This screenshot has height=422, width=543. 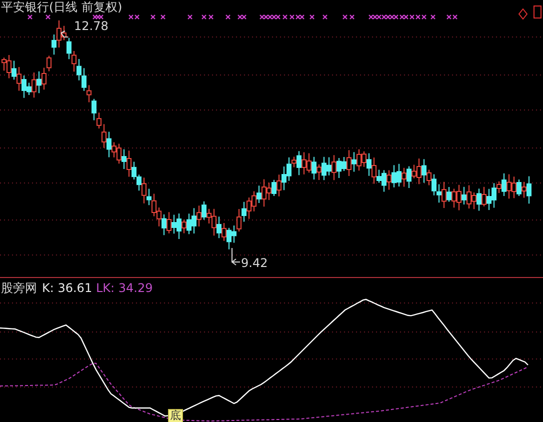 I want to click on indicator-name: 股旁网, so click(x=19, y=288).